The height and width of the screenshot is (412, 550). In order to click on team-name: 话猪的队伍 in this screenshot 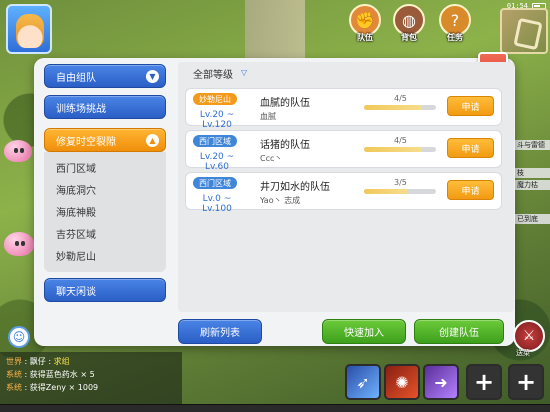, I will do `click(285, 145)`.